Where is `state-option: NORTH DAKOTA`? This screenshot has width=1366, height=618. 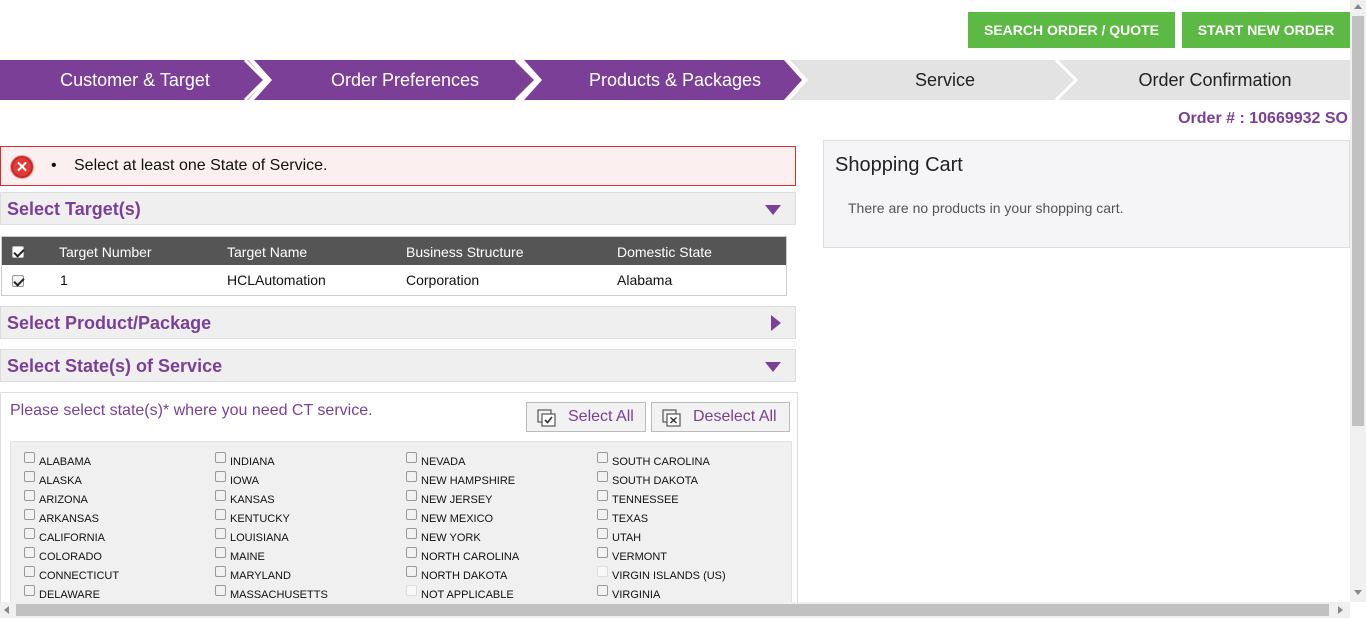
state-option: NORTH DAKOTA is located at coordinates (457, 574).